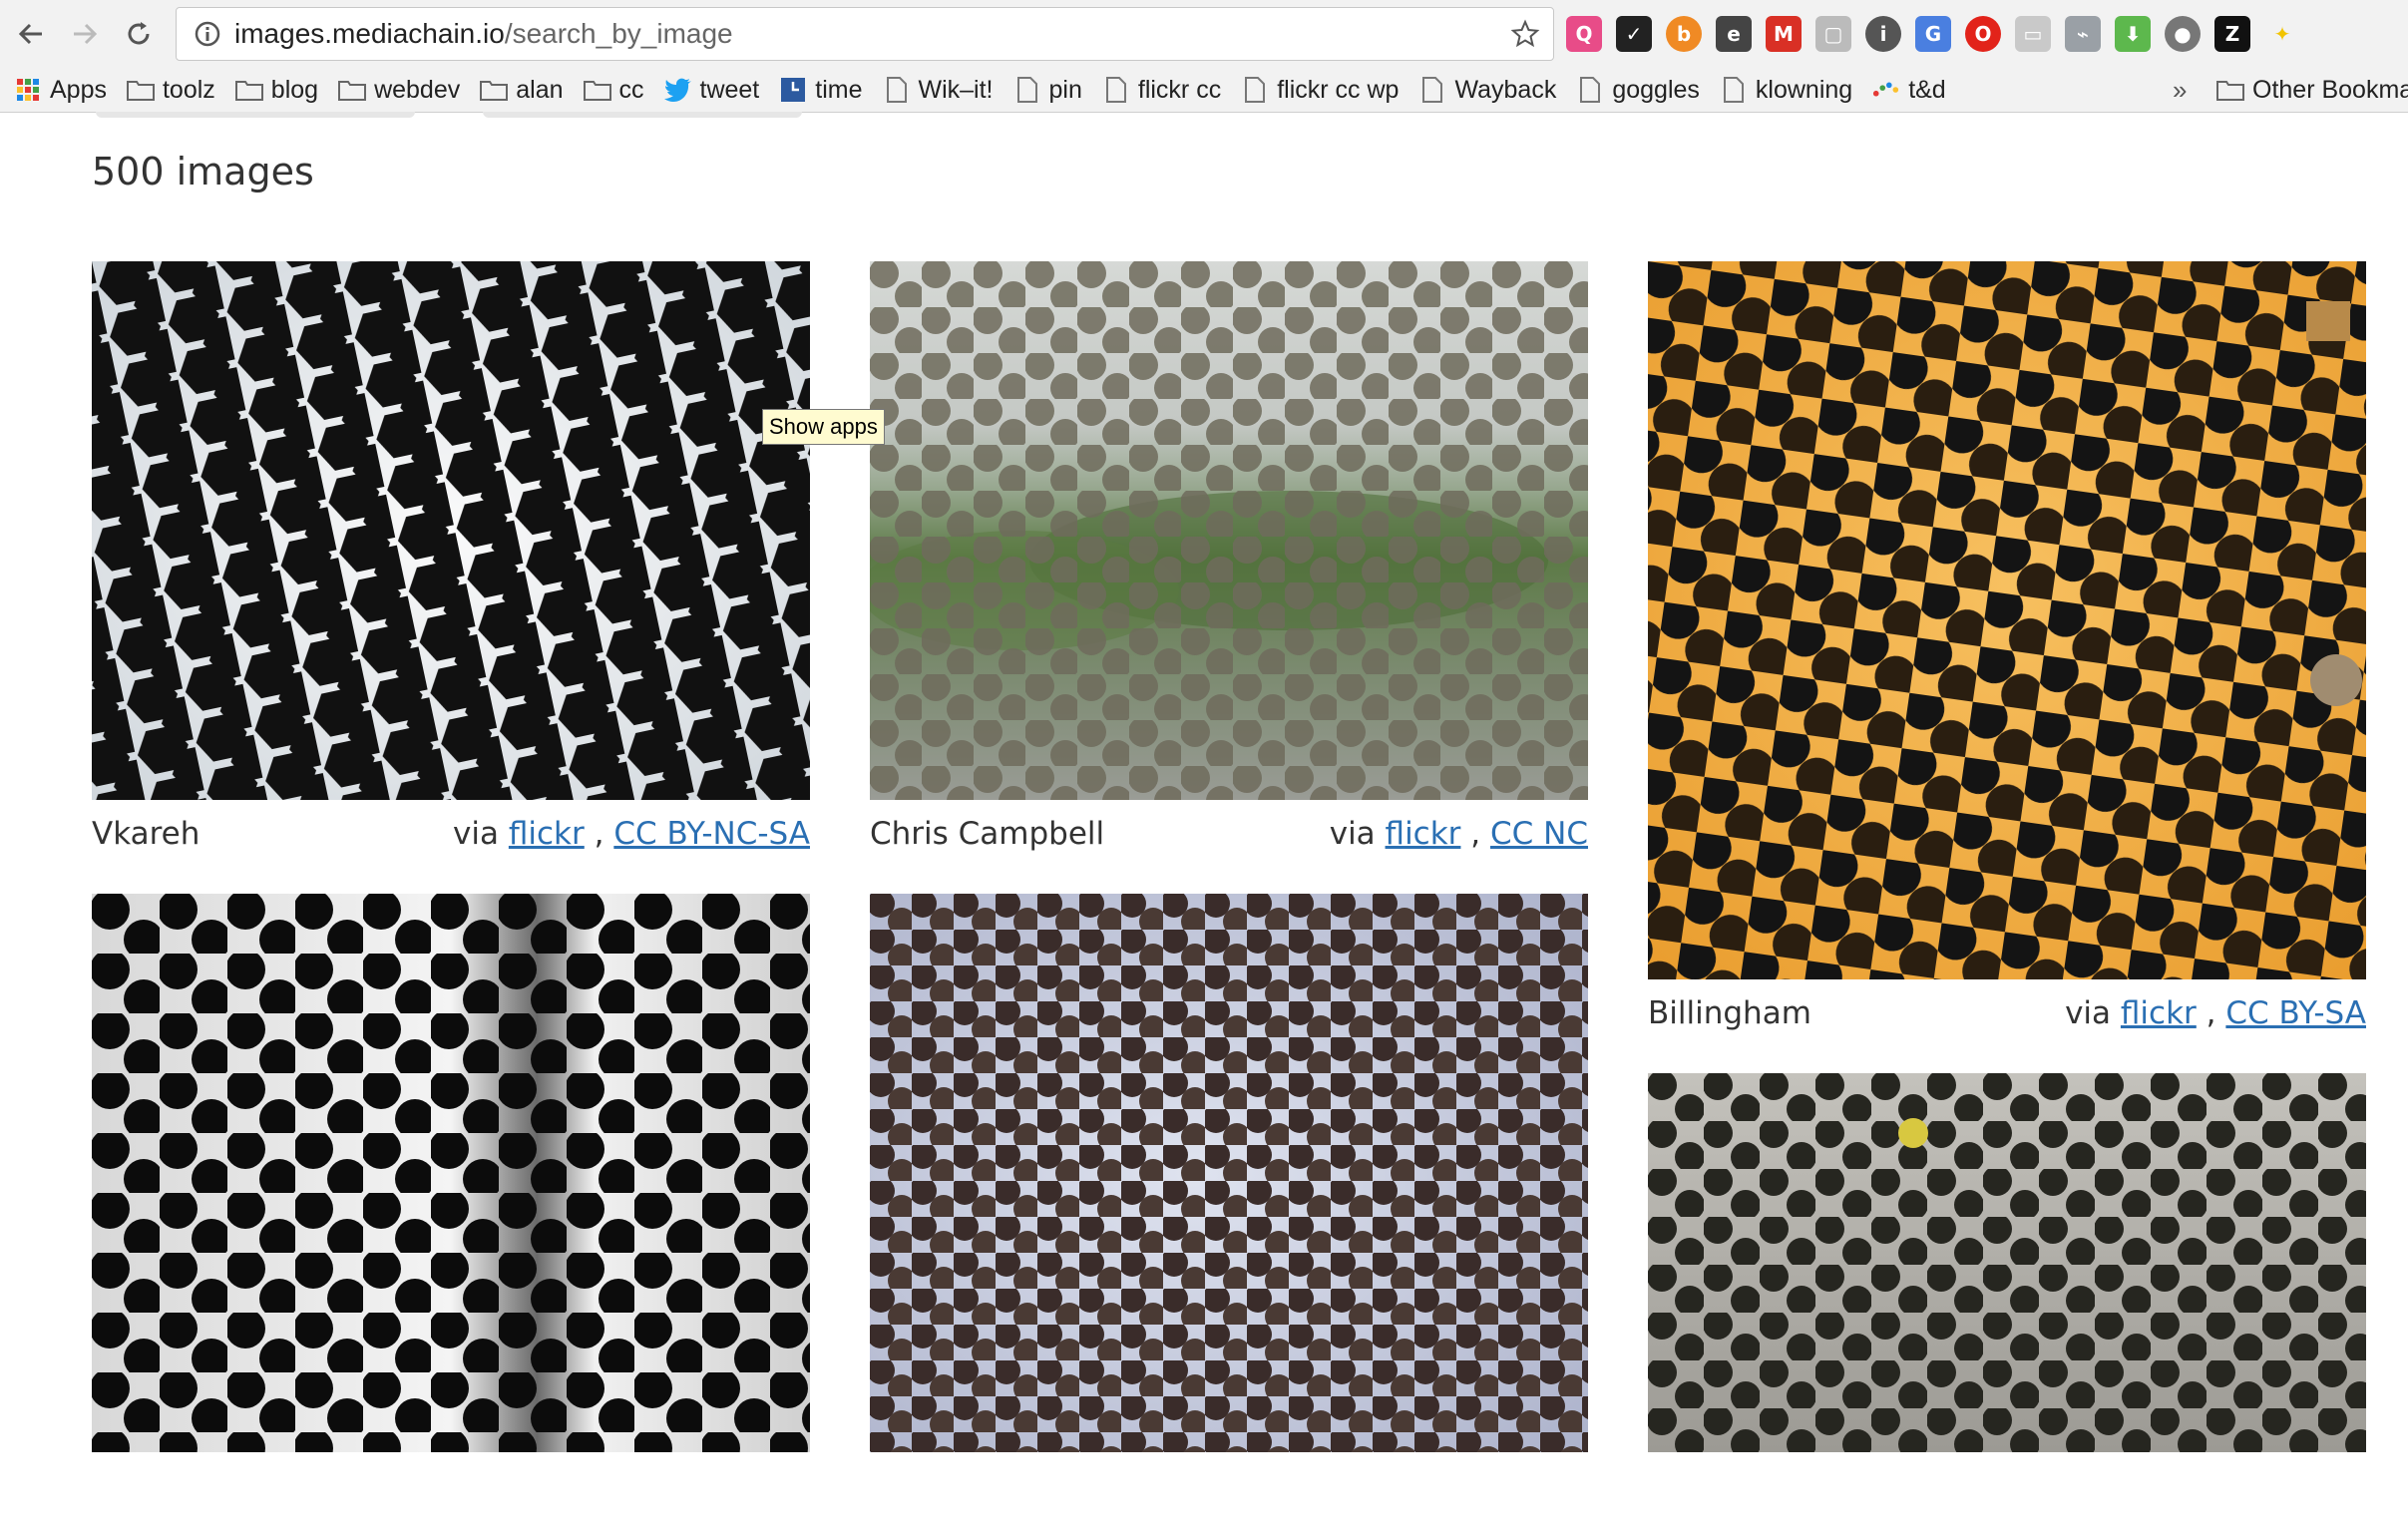 The height and width of the screenshot is (1540, 2408). What do you see at coordinates (2232, 34) in the screenshot?
I see `extension-z-icon: Z` at bounding box center [2232, 34].